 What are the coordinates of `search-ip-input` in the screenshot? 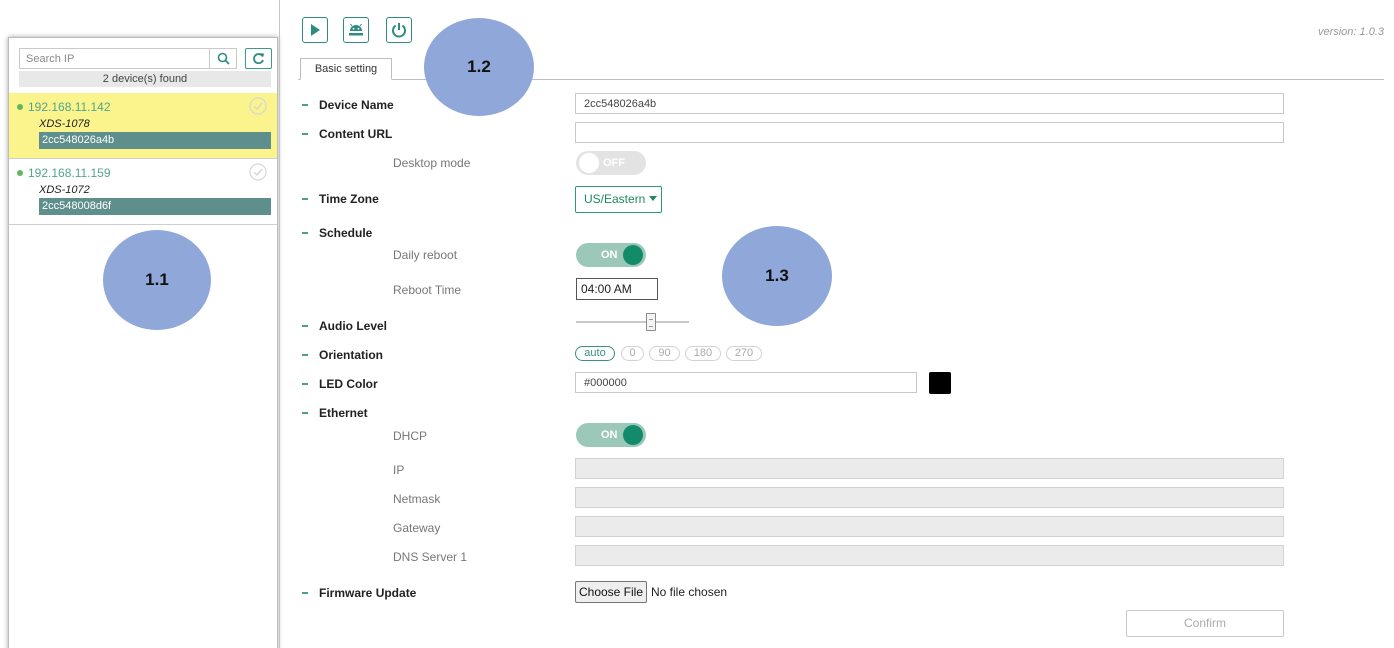 It's located at (114, 58).